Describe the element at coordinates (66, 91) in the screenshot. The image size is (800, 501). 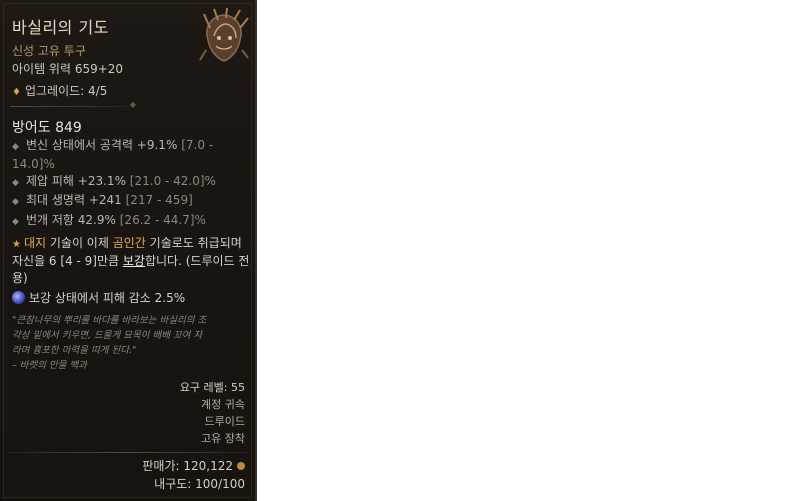
I see `upgrade-text: 업그레이드: 4/5` at that location.